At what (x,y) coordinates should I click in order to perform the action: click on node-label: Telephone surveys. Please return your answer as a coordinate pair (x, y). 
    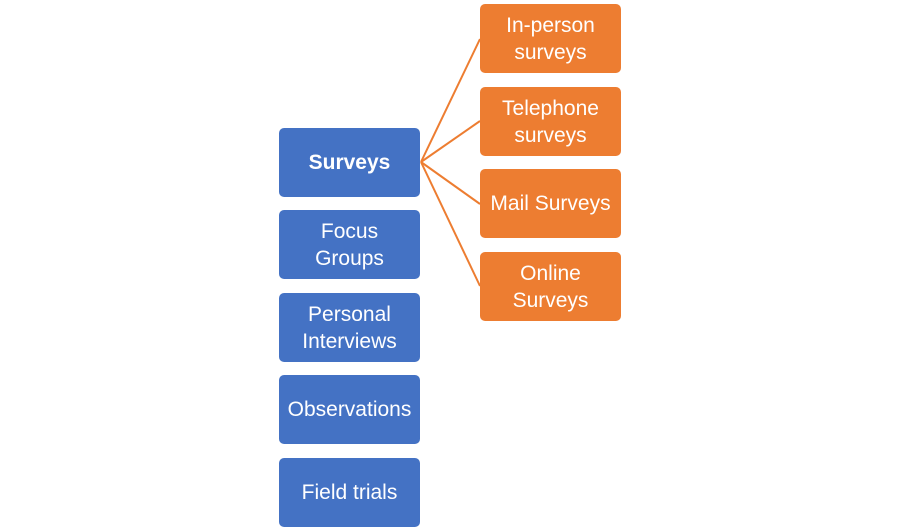
    Looking at the image, I should click on (550, 121).